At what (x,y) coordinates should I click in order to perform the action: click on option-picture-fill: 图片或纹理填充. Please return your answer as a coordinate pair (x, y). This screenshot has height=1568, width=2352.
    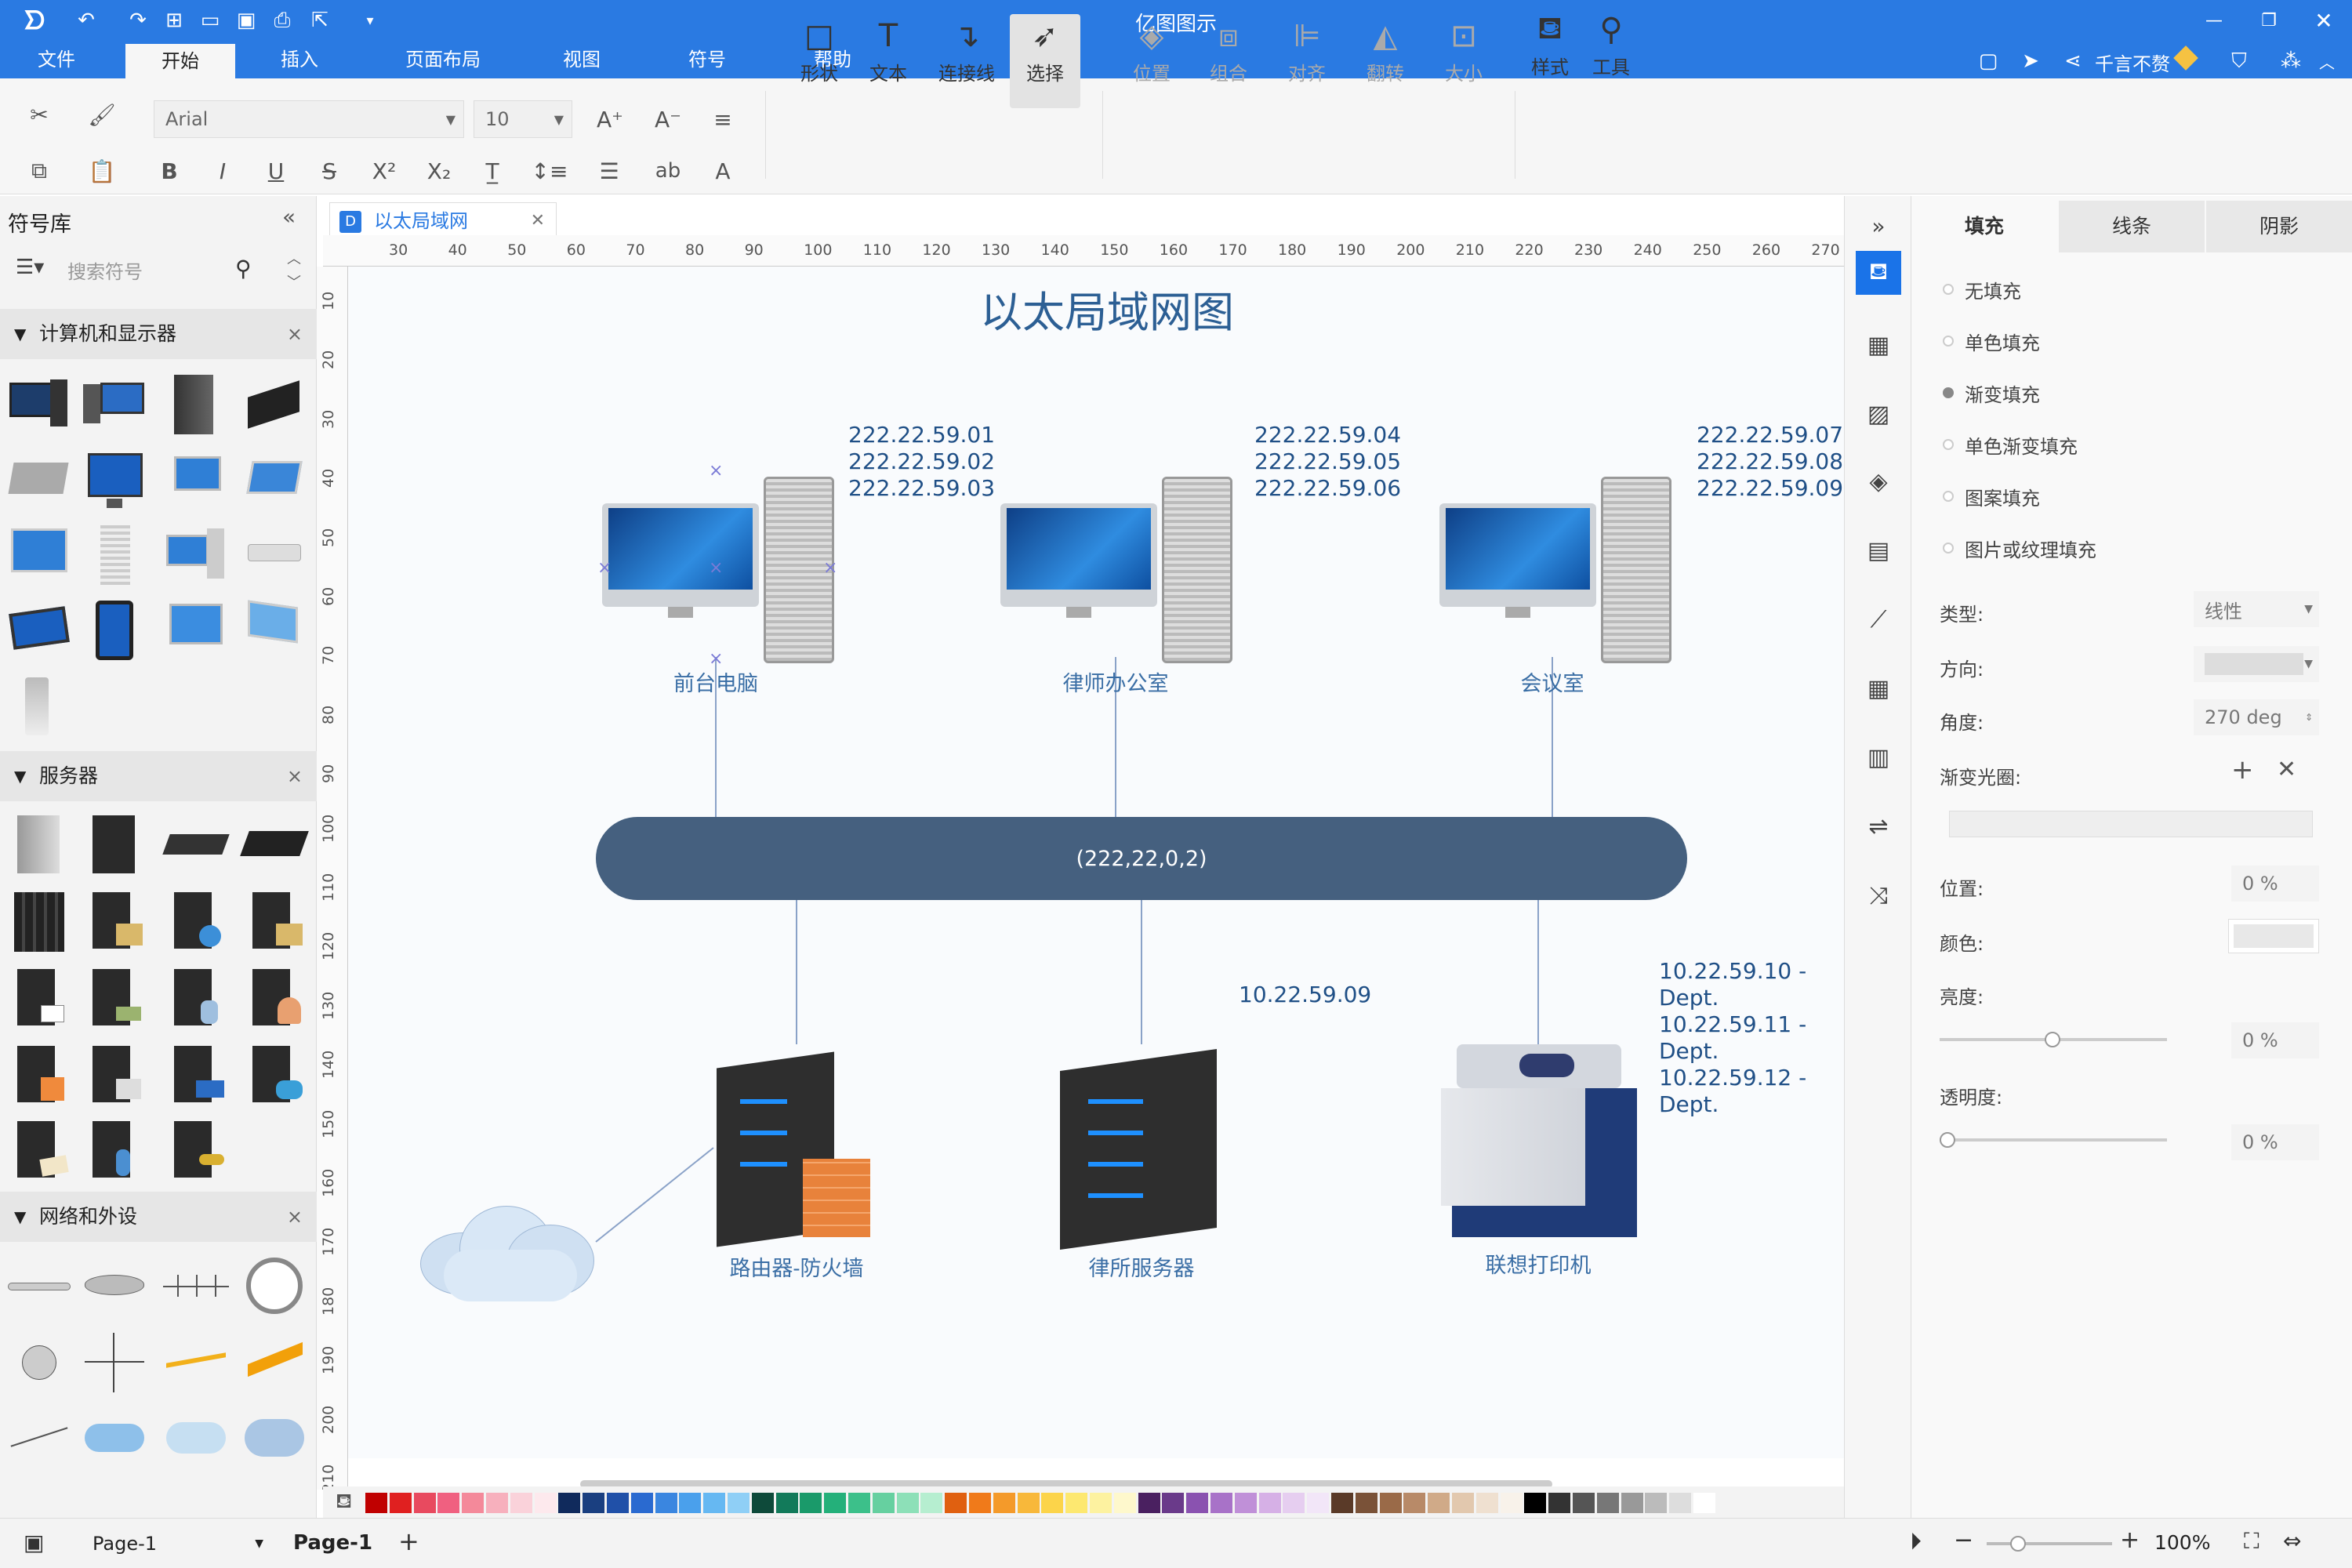
    Looking at the image, I should click on (2031, 548).